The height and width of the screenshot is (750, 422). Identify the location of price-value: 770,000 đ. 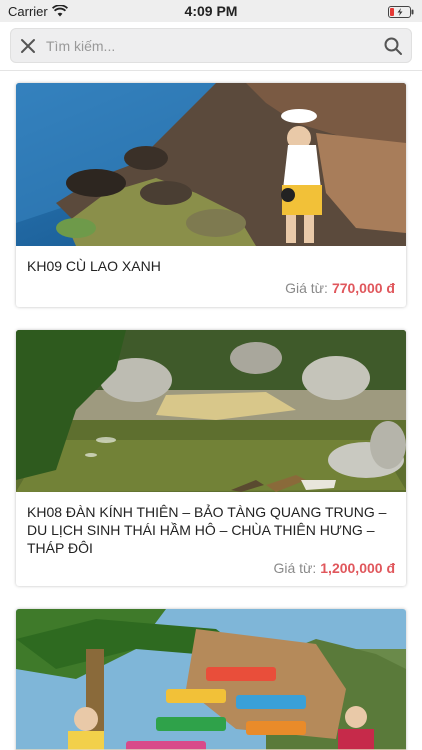
(363, 288).